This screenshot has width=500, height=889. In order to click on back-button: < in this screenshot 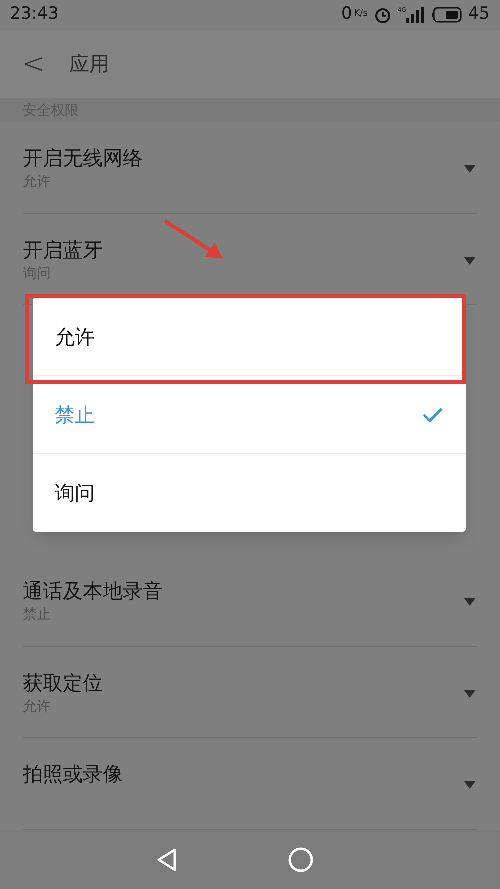, I will do `click(34, 64)`.